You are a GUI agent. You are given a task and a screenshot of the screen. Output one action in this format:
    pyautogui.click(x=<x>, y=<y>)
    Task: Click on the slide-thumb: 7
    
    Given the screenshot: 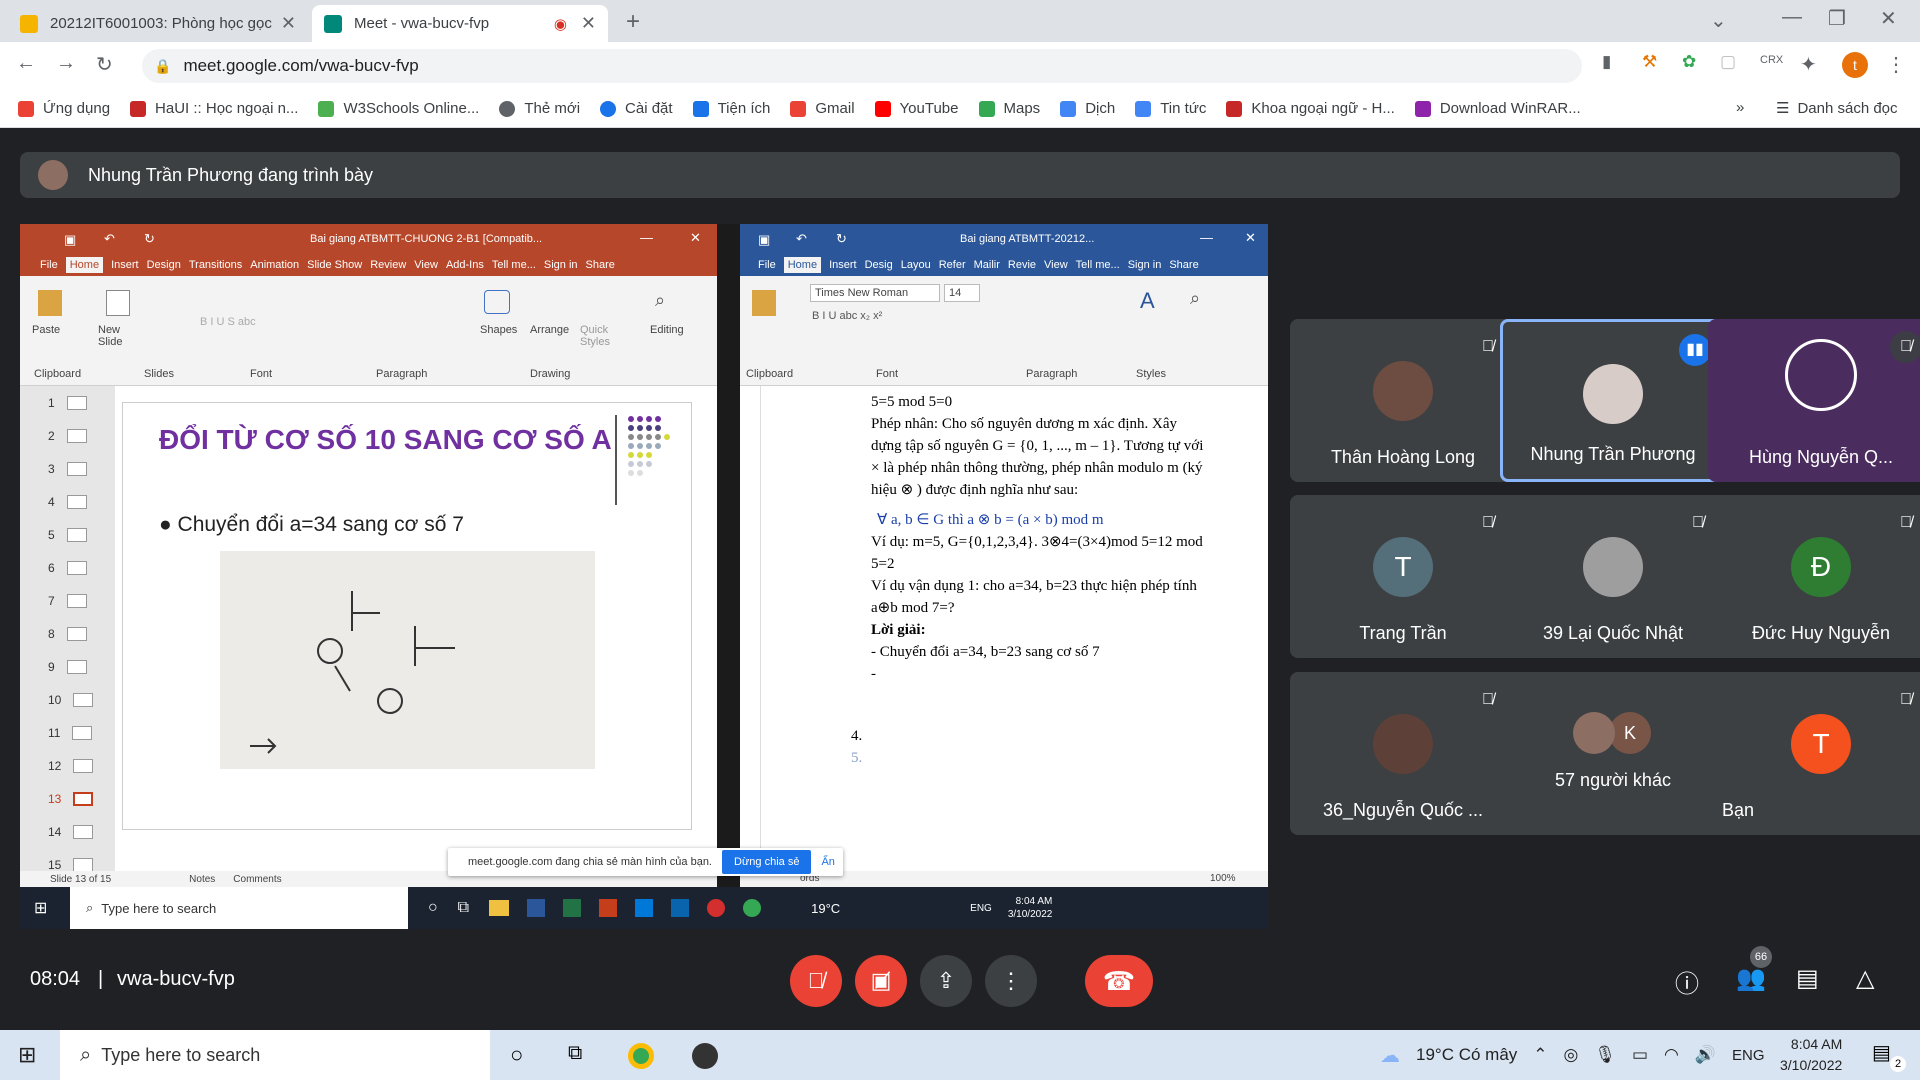 What is the action you would take?
    pyautogui.click(x=67, y=600)
    